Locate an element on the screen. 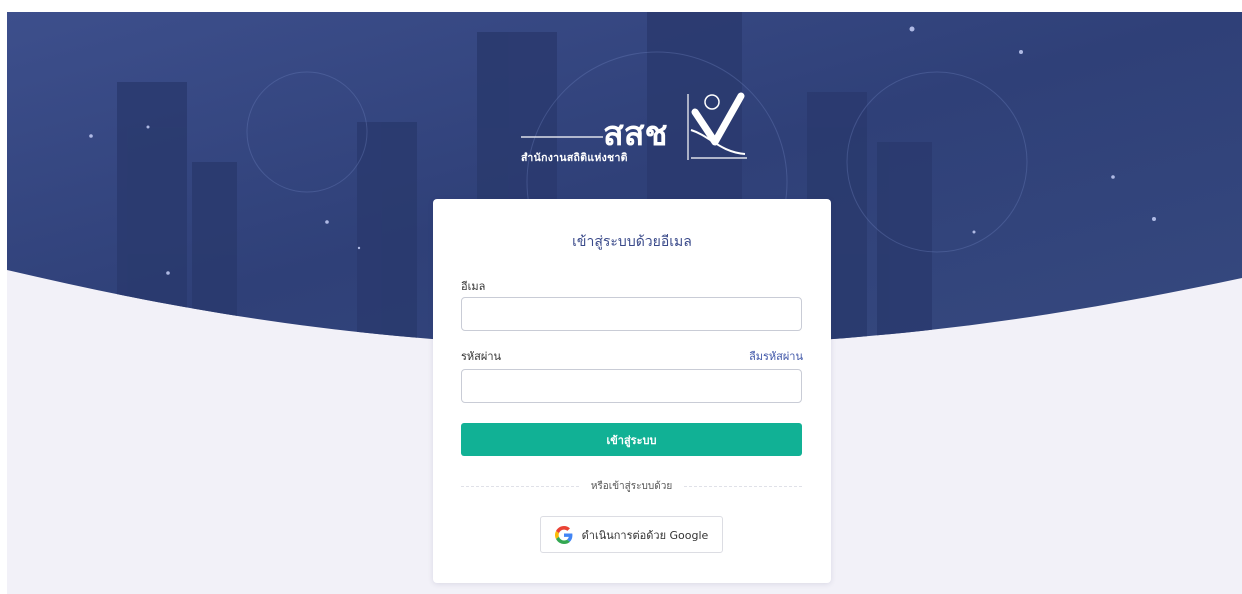  divider-line-left is located at coordinates (520, 486).